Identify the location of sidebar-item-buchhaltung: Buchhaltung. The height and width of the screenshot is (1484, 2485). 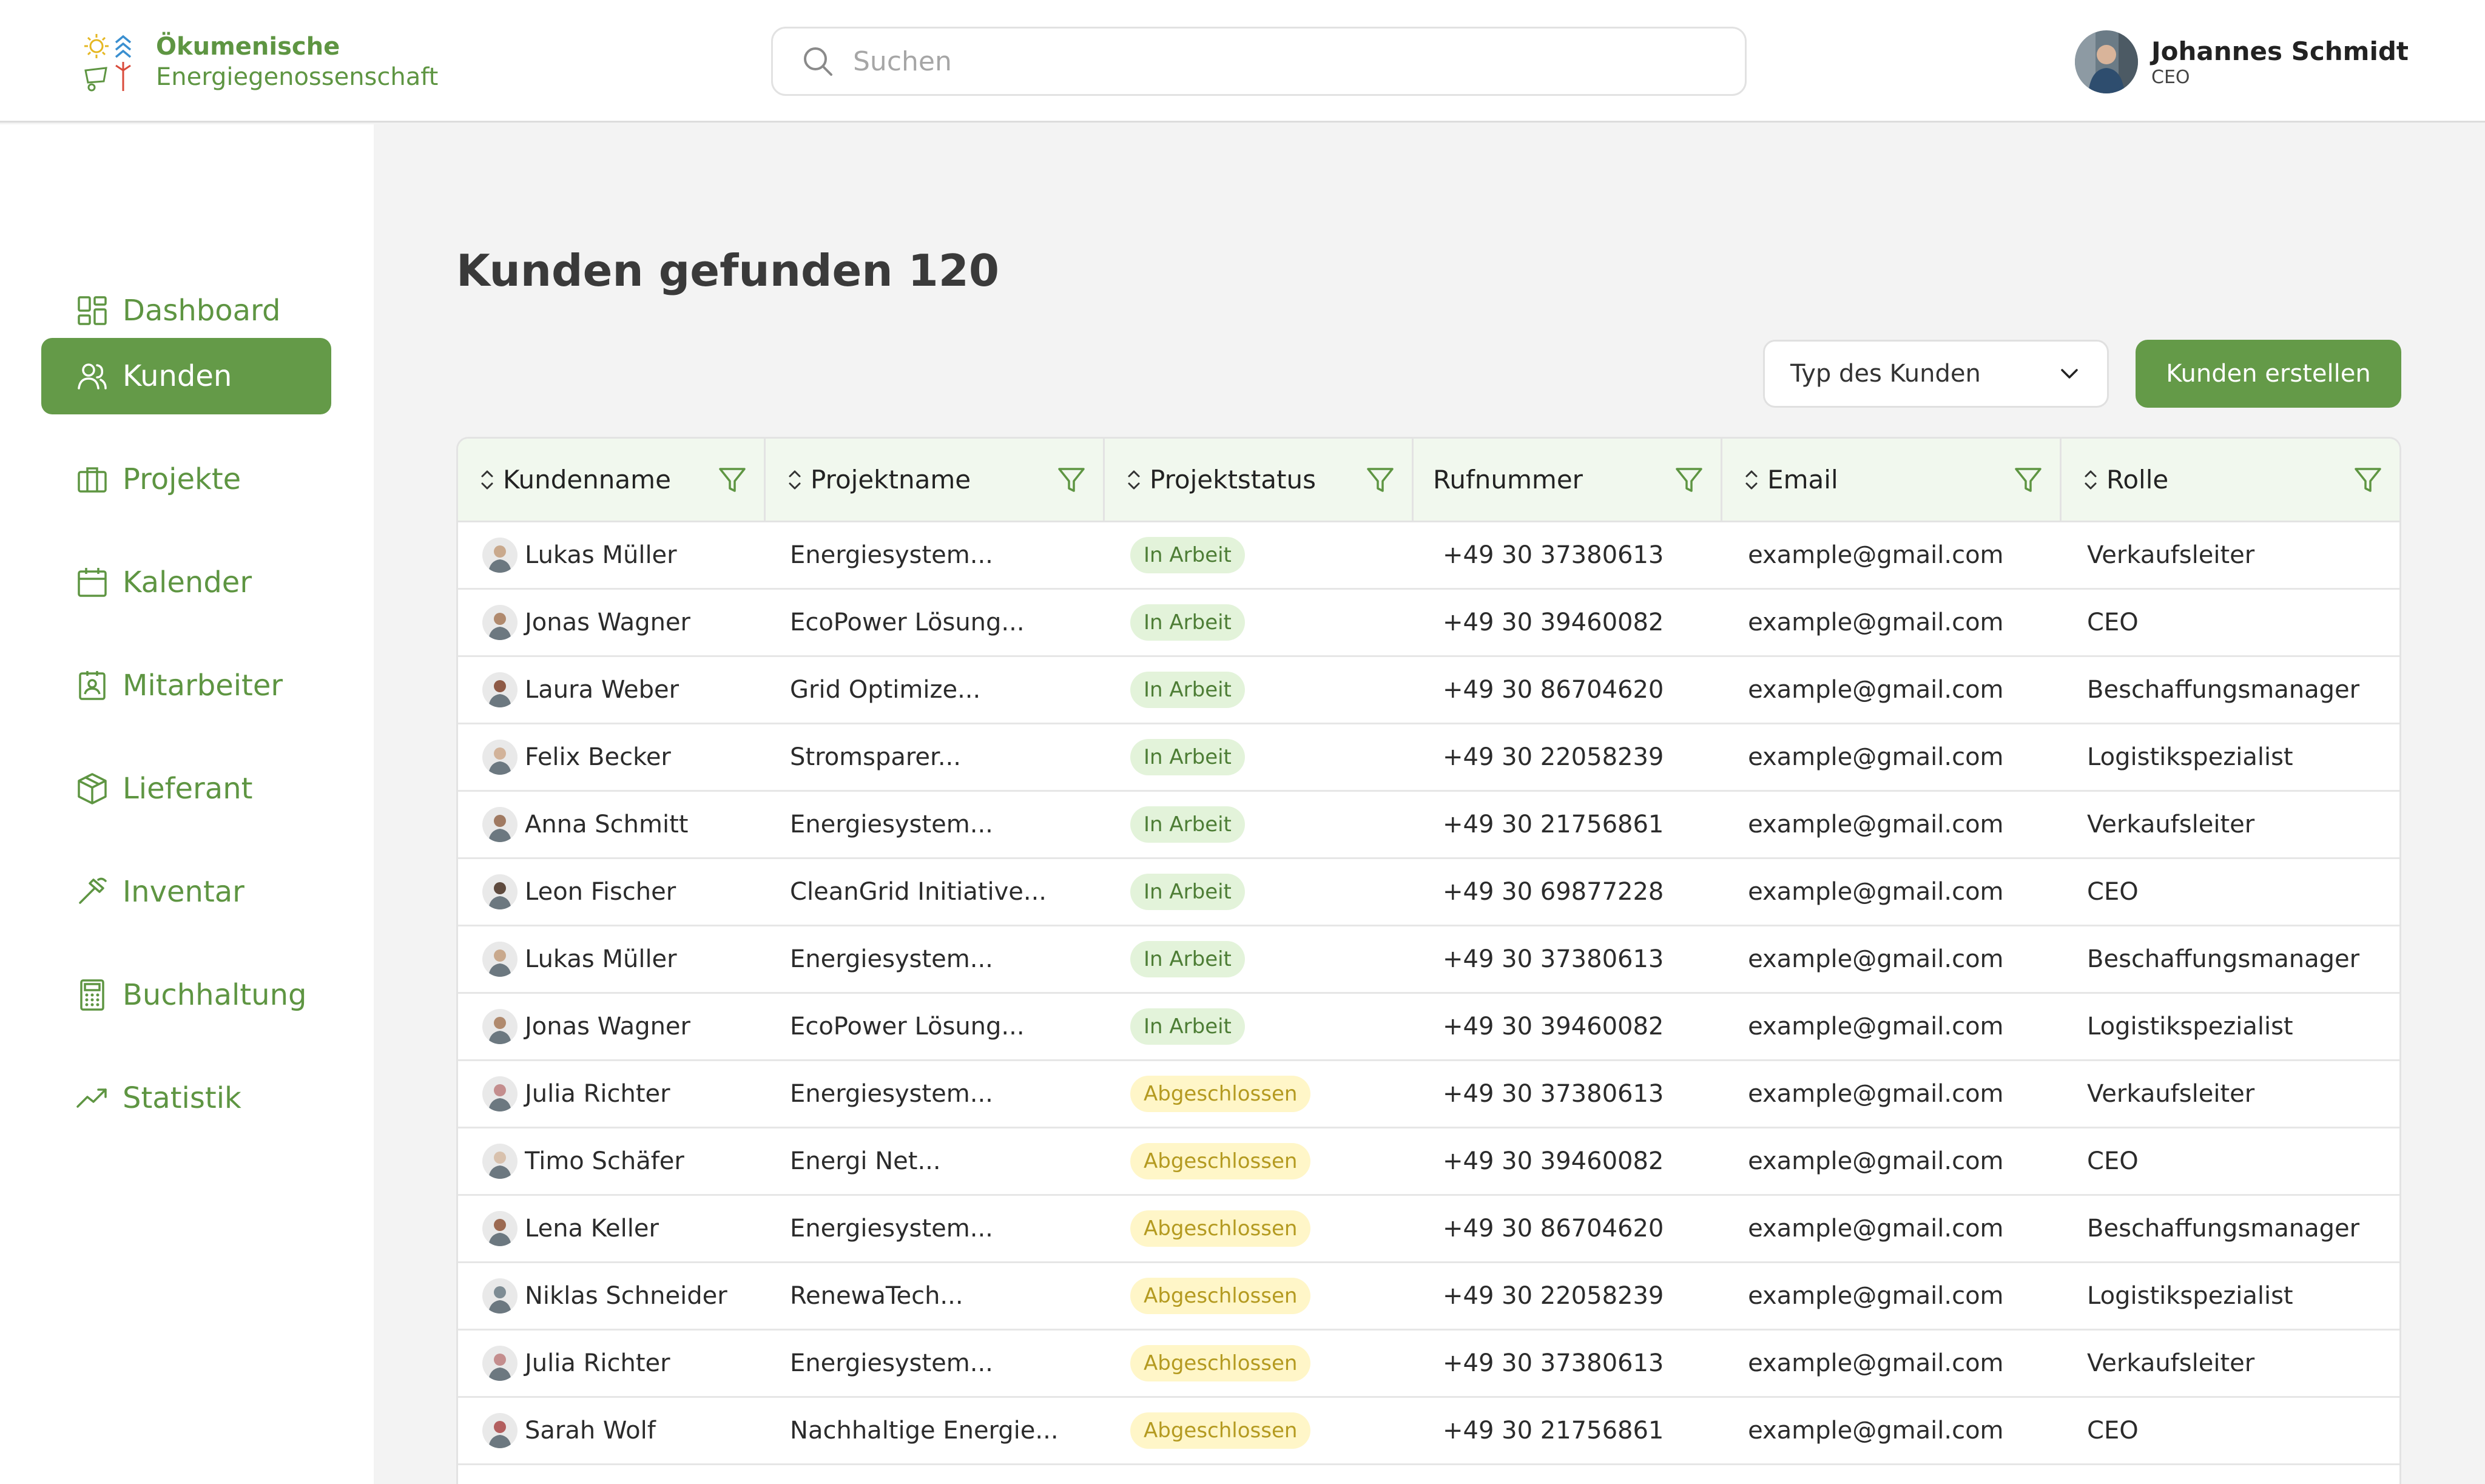
(186, 995).